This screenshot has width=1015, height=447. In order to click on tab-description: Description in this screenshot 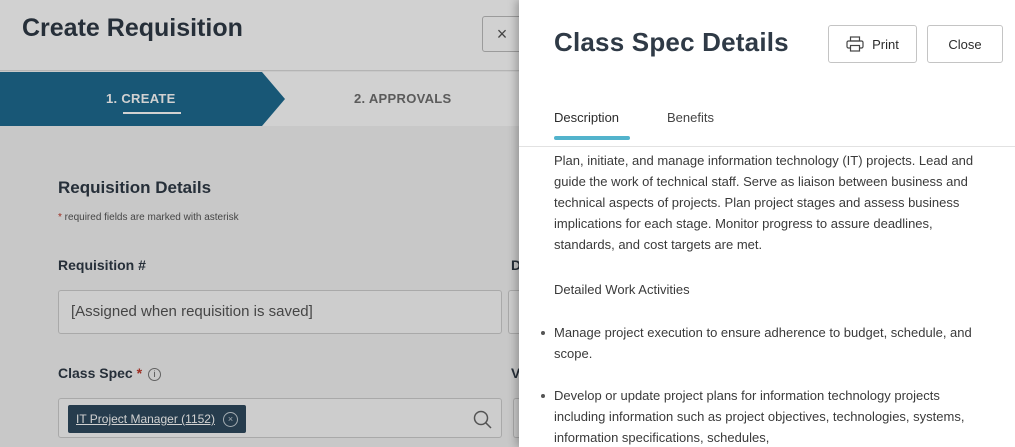, I will do `click(586, 117)`.